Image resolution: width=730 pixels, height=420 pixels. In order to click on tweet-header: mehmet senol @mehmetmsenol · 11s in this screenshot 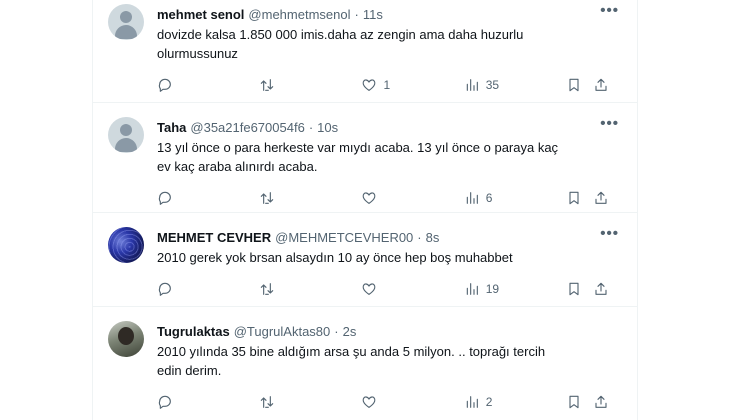, I will do `click(389, 14)`.